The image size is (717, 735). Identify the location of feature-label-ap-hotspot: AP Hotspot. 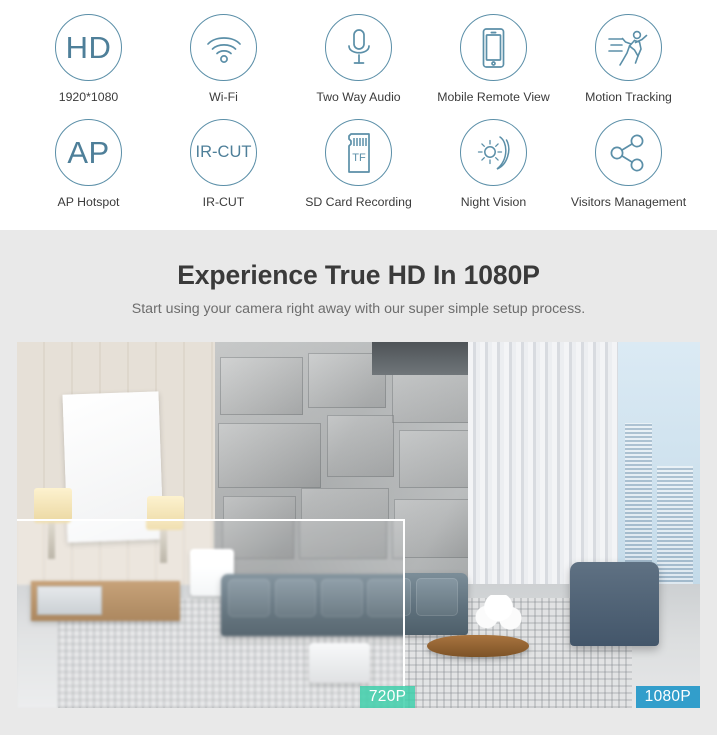
(88, 202).